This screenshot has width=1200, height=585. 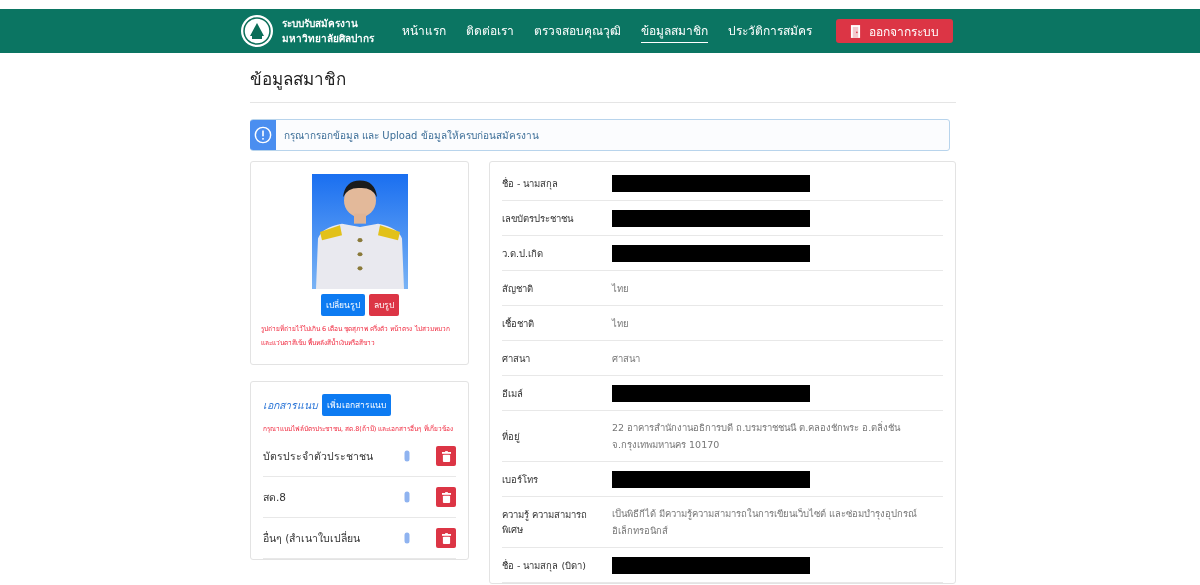 What do you see at coordinates (263, 135) in the screenshot?
I see `info-icon` at bounding box center [263, 135].